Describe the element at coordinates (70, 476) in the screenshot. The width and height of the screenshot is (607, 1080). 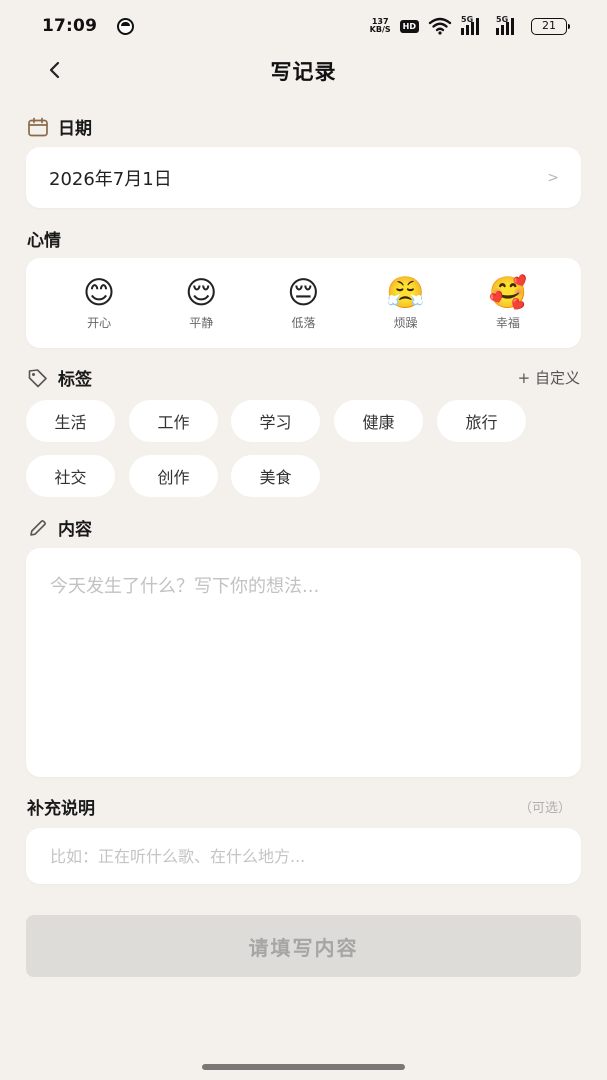
I see `tag-chip: 社交` at that location.